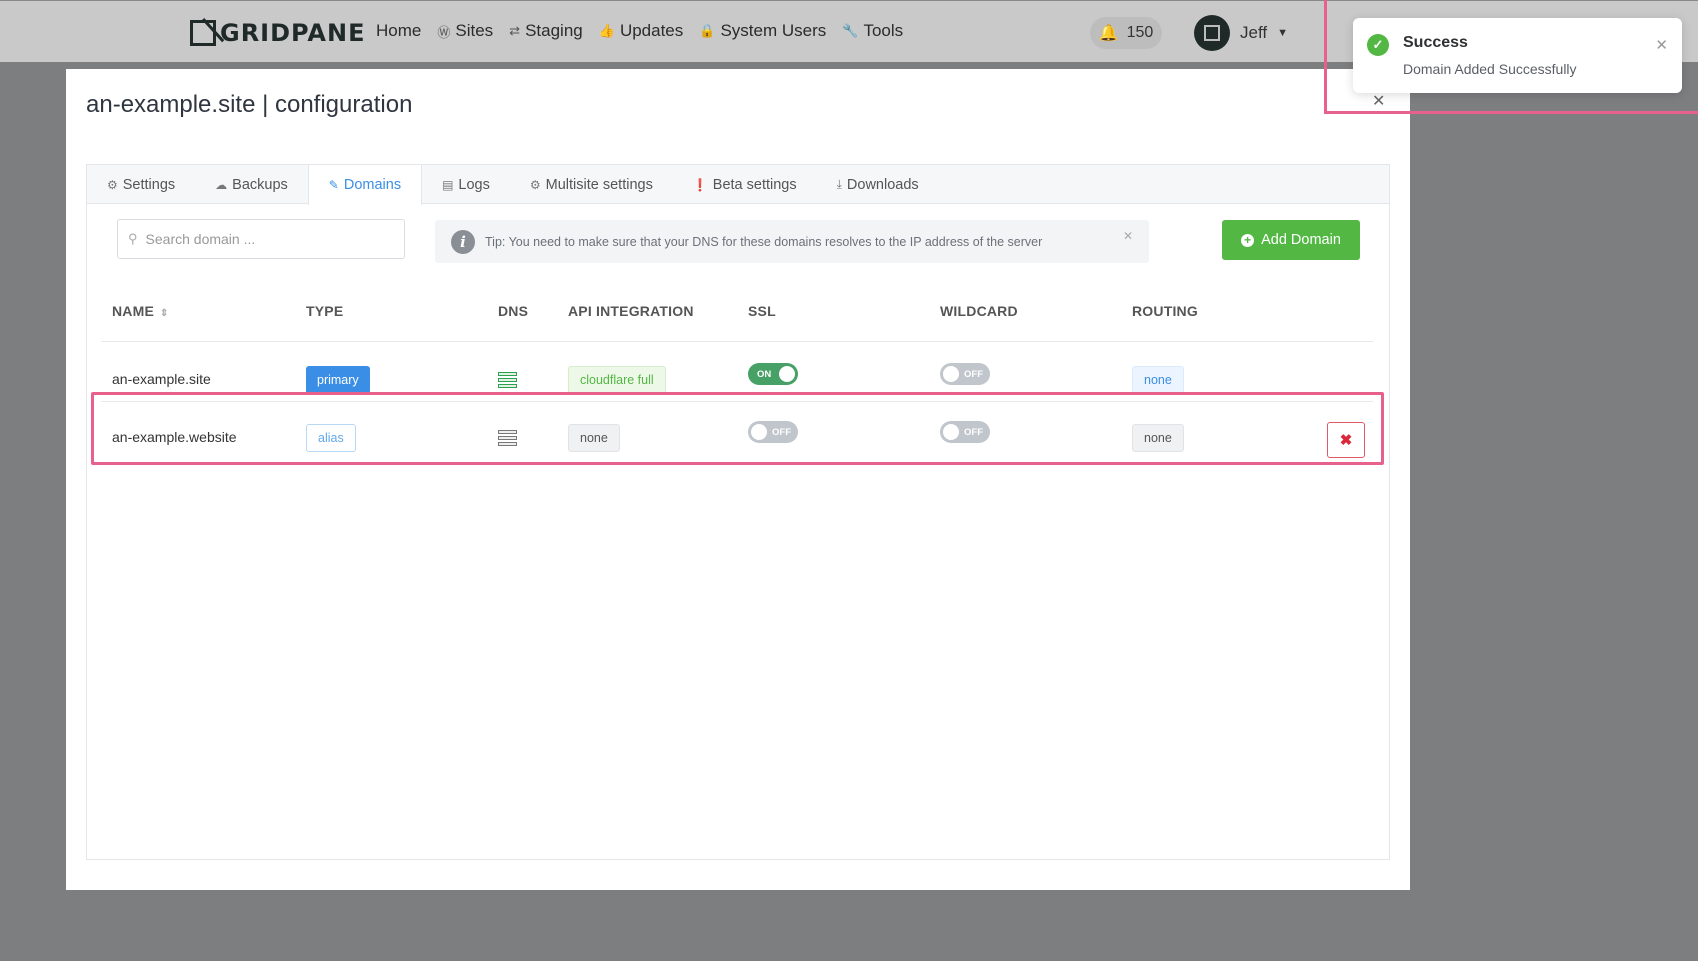  What do you see at coordinates (700, 184) in the screenshot?
I see `alert-icon: ❗` at bounding box center [700, 184].